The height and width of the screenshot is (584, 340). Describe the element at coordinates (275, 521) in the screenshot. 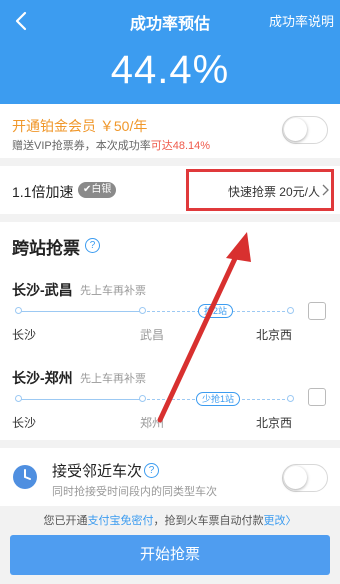

I see `change-link: 更改` at that location.